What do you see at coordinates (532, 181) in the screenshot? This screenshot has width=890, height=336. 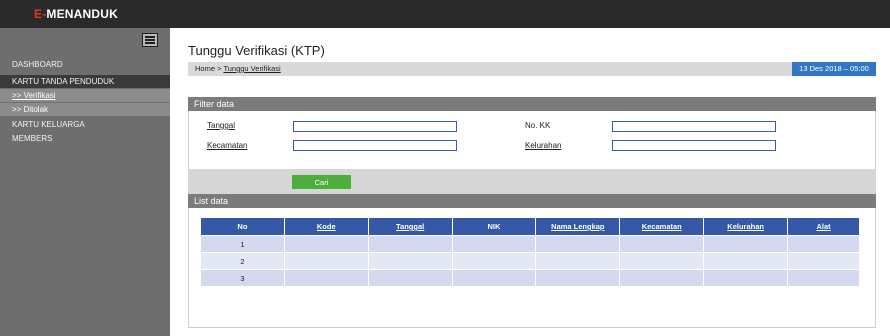 I see `filter-action-bar: Cari` at bounding box center [532, 181].